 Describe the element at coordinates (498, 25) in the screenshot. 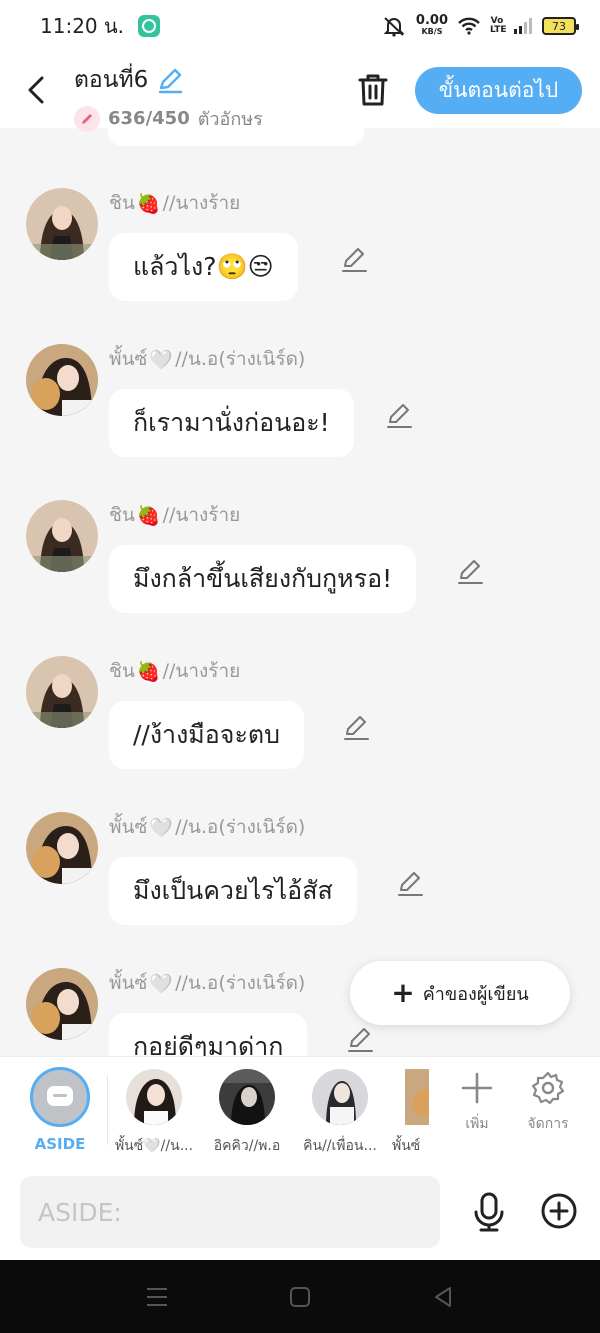

I see `volte-label: Vo LTE` at that location.